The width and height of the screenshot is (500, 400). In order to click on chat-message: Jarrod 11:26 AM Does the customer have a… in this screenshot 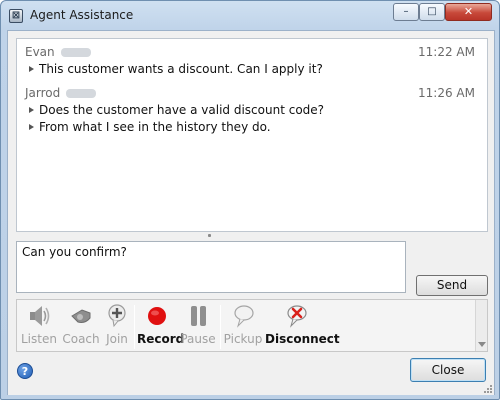, I will do `click(254, 111)`.